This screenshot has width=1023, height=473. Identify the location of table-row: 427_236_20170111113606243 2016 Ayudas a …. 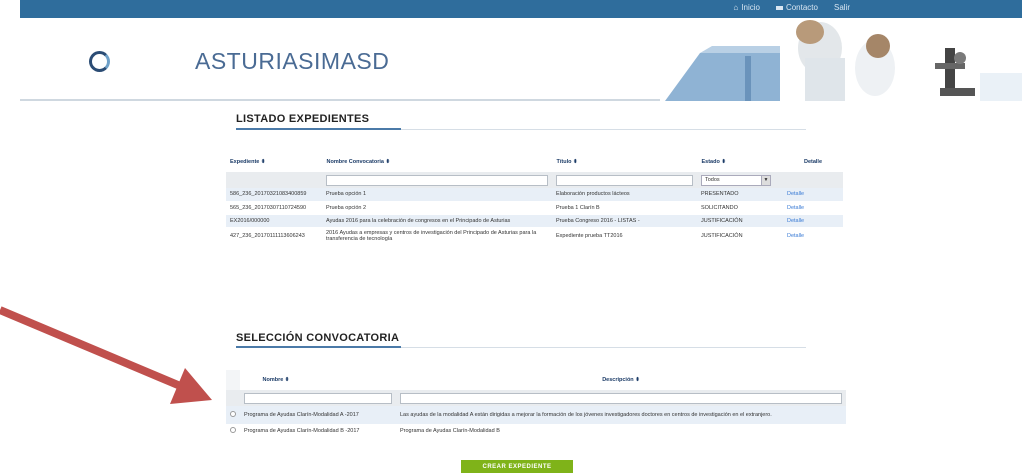
(534, 236).